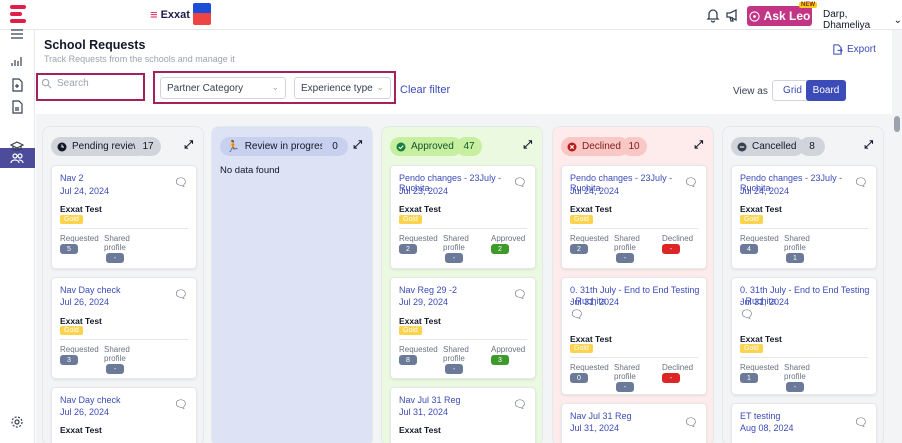  I want to click on bell-icon, so click(713, 15).